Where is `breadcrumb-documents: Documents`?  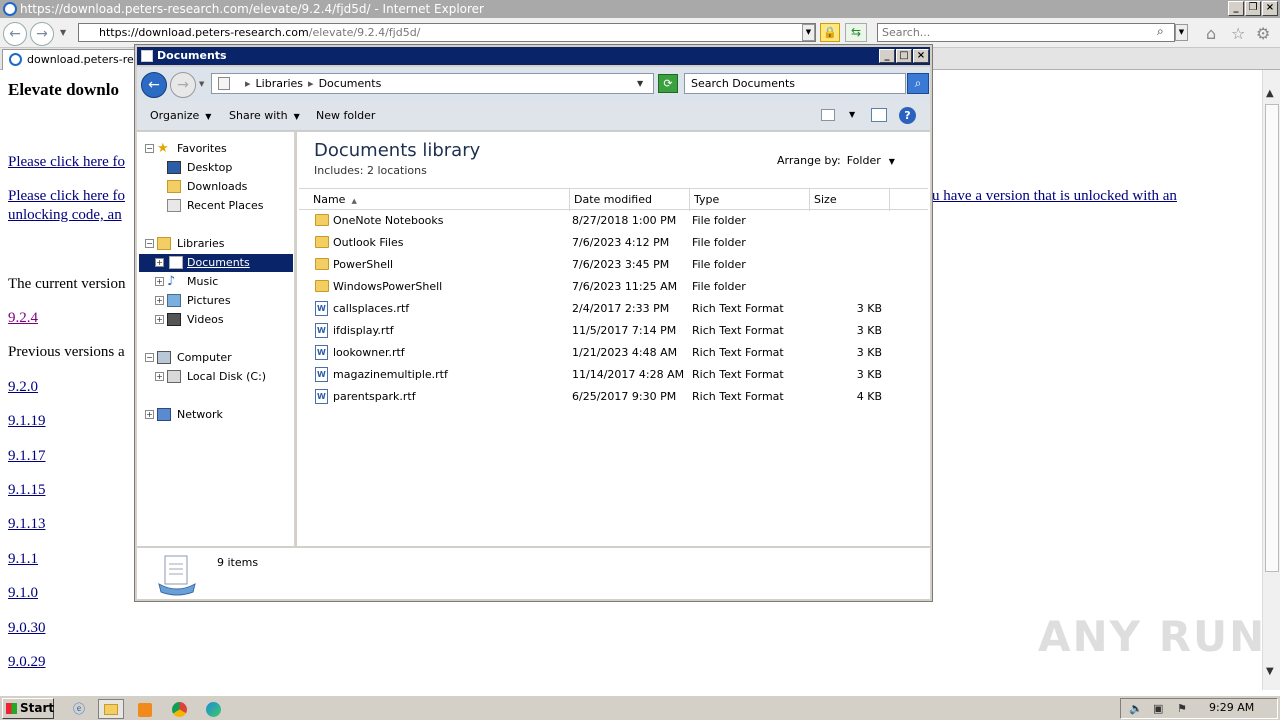 breadcrumb-documents: Documents is located at coordinates (350, 83).